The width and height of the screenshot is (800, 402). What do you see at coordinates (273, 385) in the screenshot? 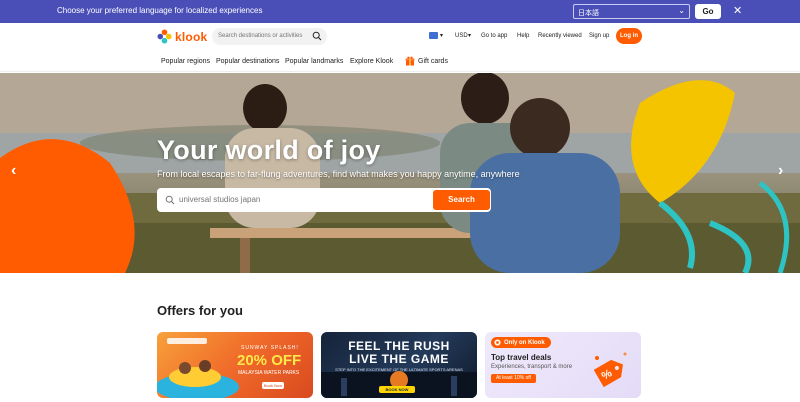
I see `book-now-button: Book Now` at bounding box center [273, 385].